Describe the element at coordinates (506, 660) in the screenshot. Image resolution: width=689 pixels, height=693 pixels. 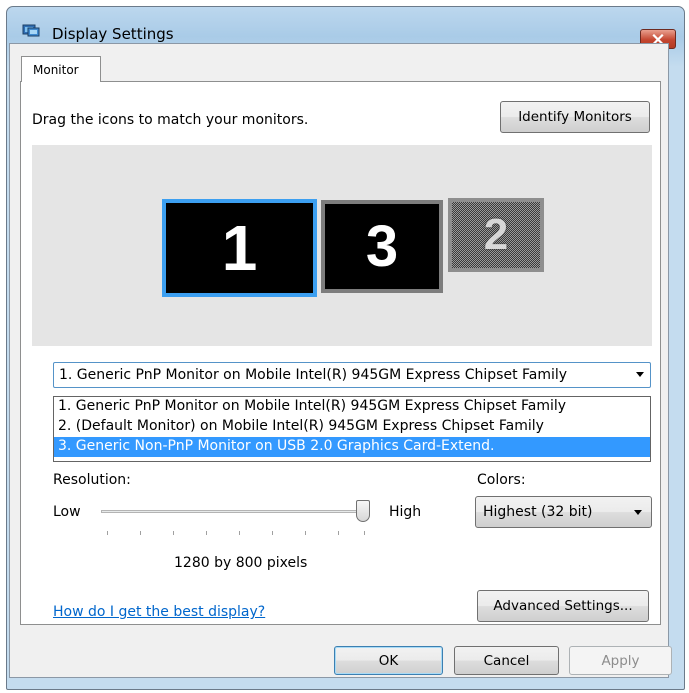
I see `cancel-button: Cancel` at that location.